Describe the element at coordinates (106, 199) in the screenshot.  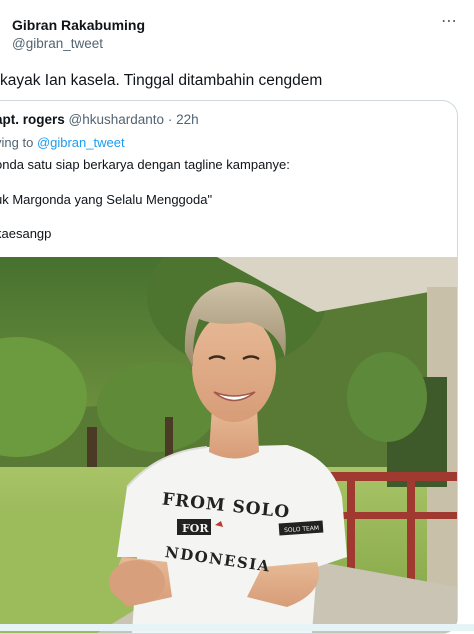
I see `quoted-text-line-2: uk Margonda yang Selalu Menggoda"` at that location.